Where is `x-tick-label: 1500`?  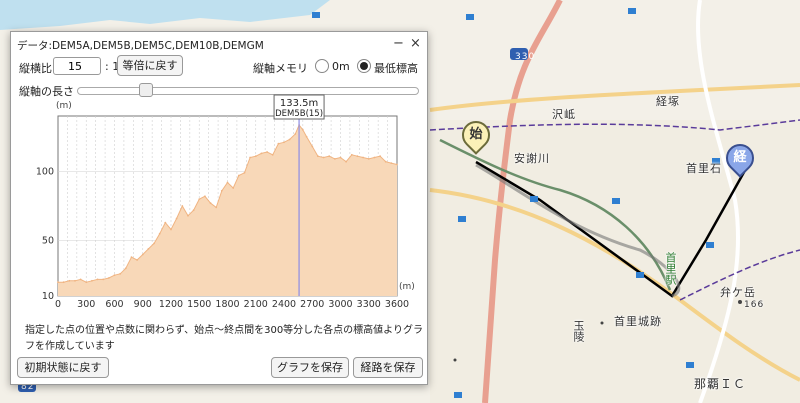 x-tick-label: 1500 is located at coordinates (199, 303).